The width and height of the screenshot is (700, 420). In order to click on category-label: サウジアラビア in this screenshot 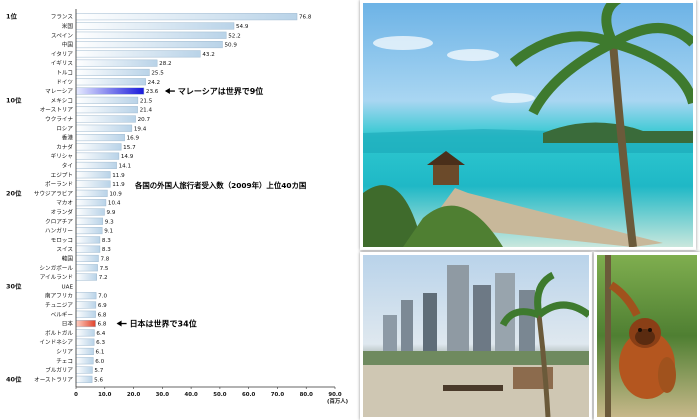, I will do `click(54, 193)`.